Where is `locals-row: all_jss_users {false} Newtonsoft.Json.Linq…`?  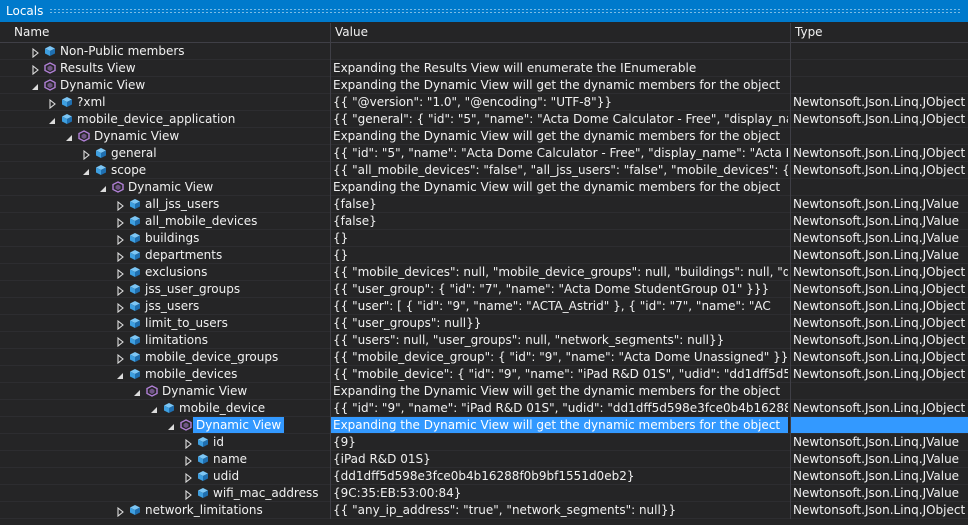
locals-row: all_jss_users {false} Newtonsoft.Json.Linq… is located at coordinates (484, 204).